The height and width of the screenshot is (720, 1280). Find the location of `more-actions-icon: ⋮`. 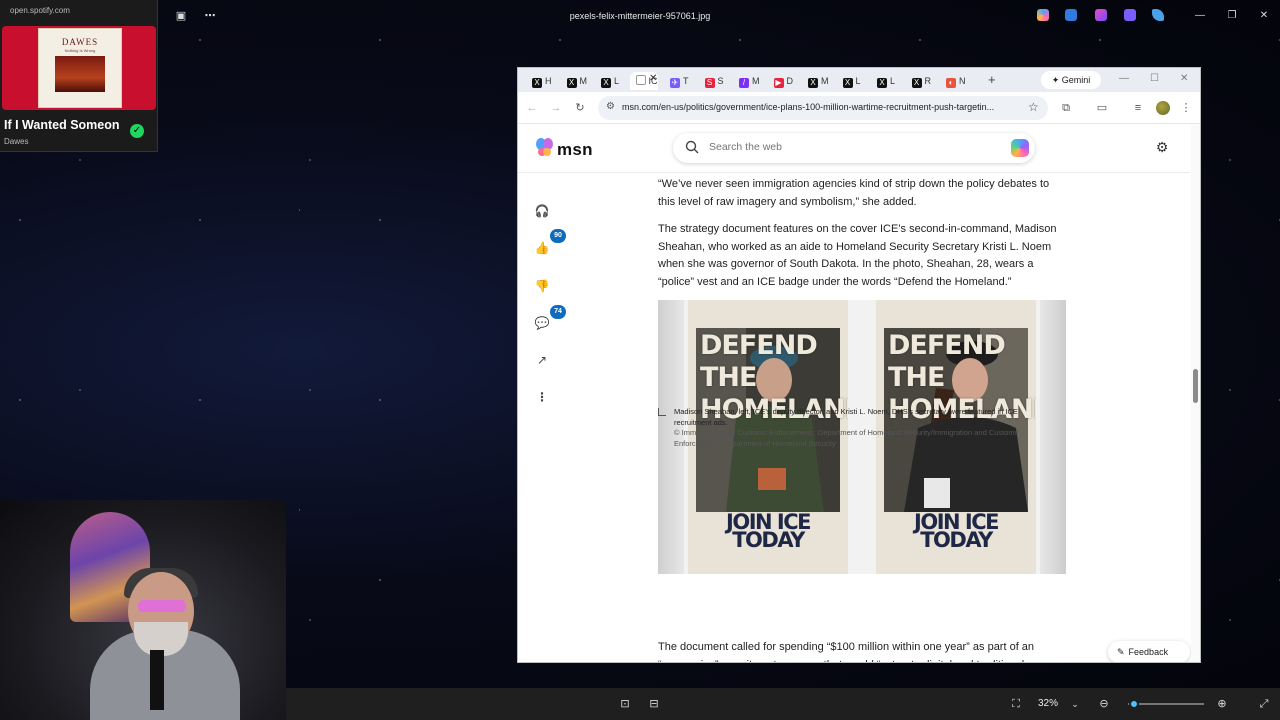

more-actions-icon: ⋮ is located at coordinates (542, 397).